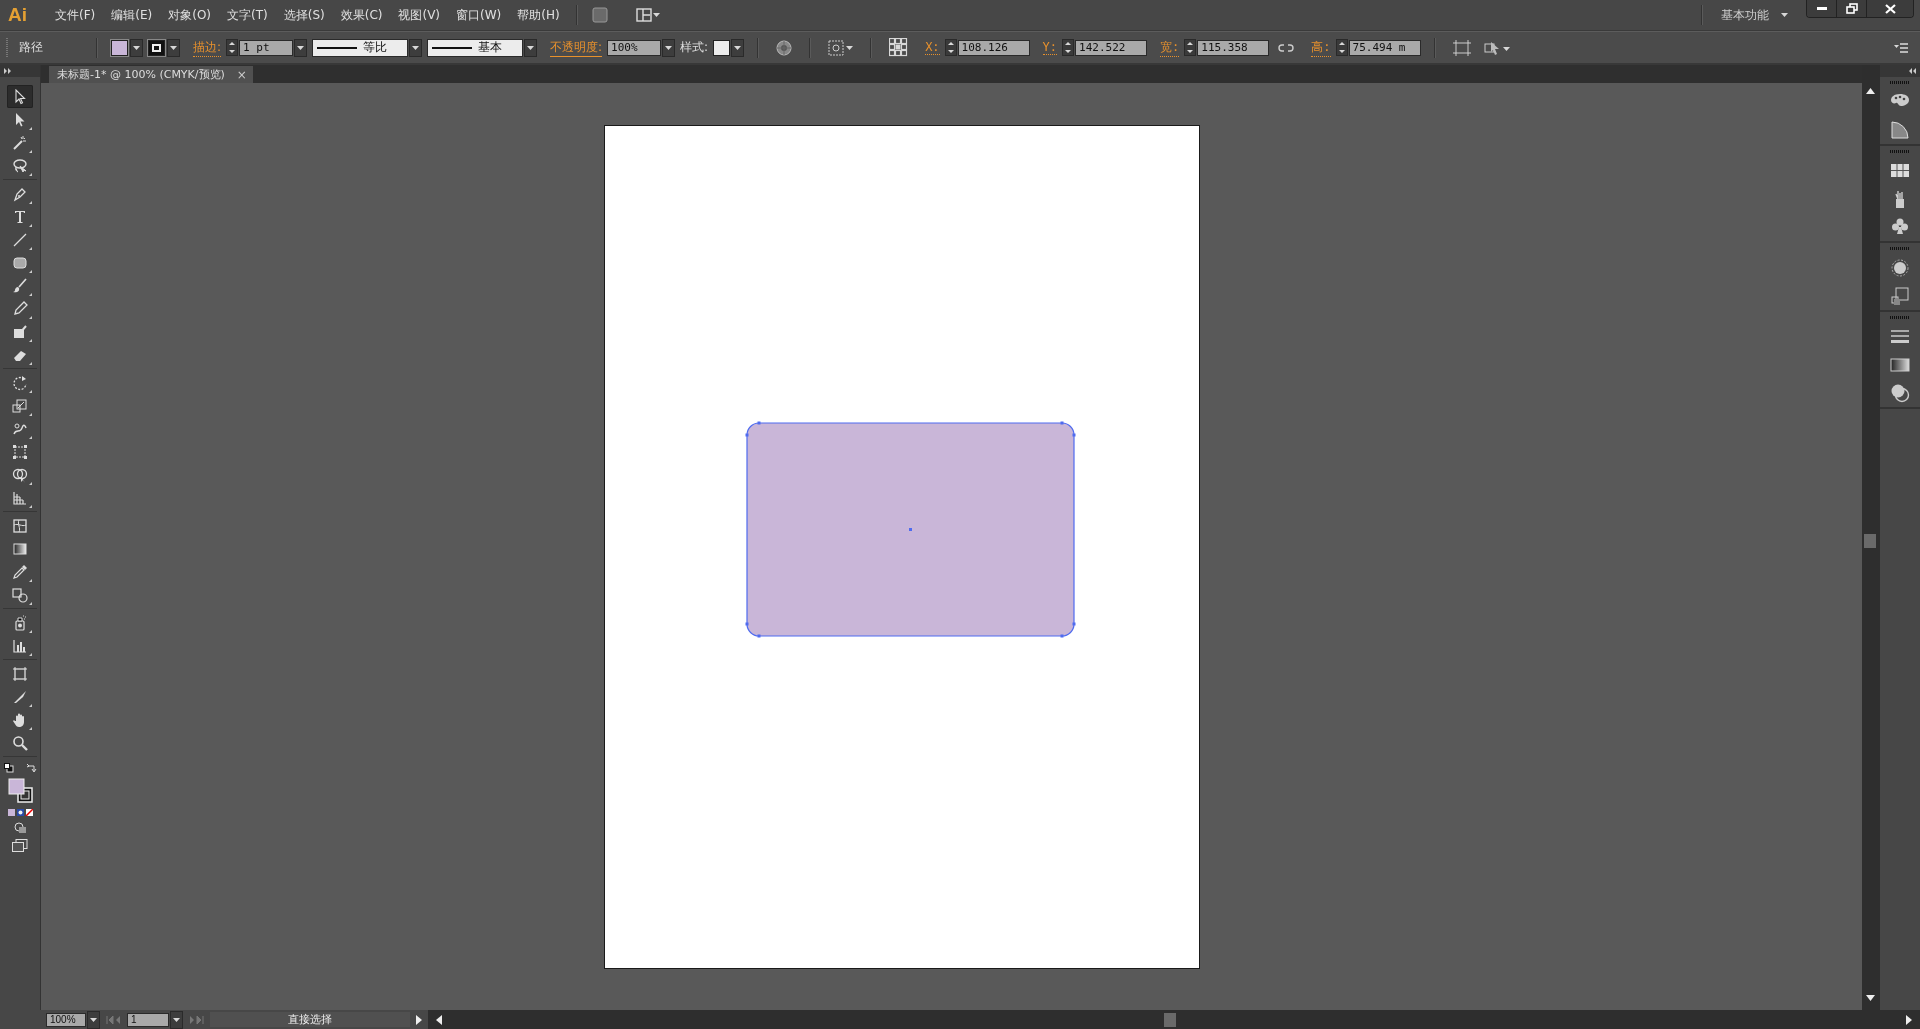 The height and width of the screenshot is (1029, 1920). What do you see at coordinates (207, 47) in the screenshot?
I see `stroke-link: 描边:` at bounding box center [207, 47].